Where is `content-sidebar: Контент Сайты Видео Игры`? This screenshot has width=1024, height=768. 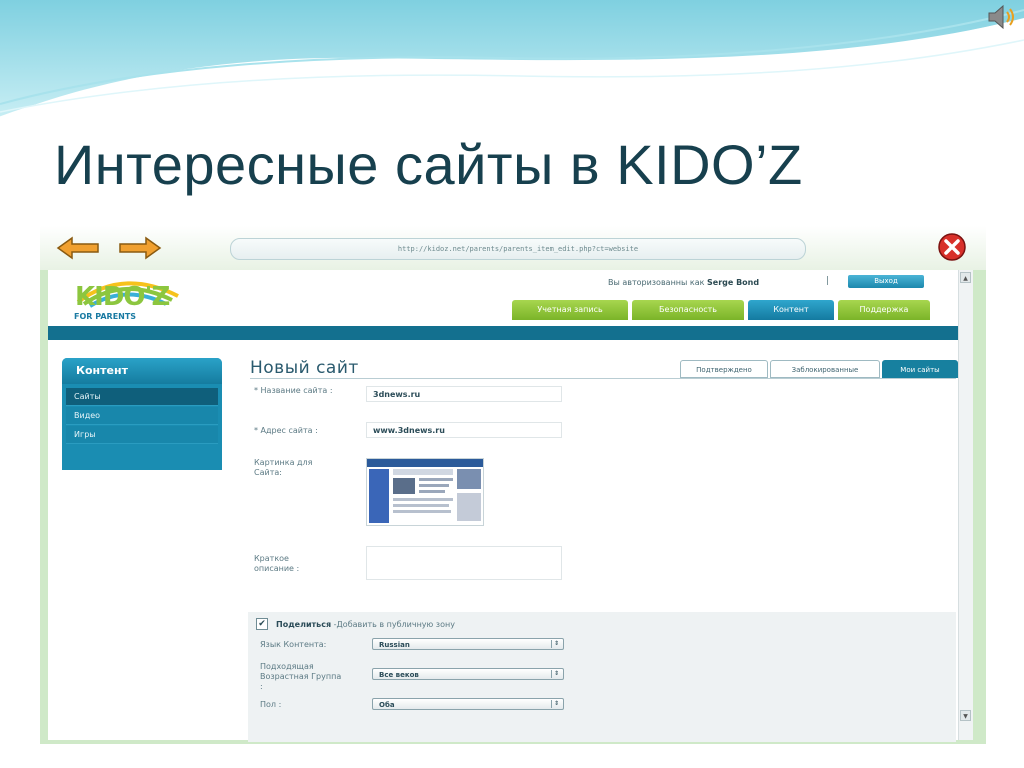 content-sidebar: Контент Сайты Видео Игры is located at coordinates (142, 414).